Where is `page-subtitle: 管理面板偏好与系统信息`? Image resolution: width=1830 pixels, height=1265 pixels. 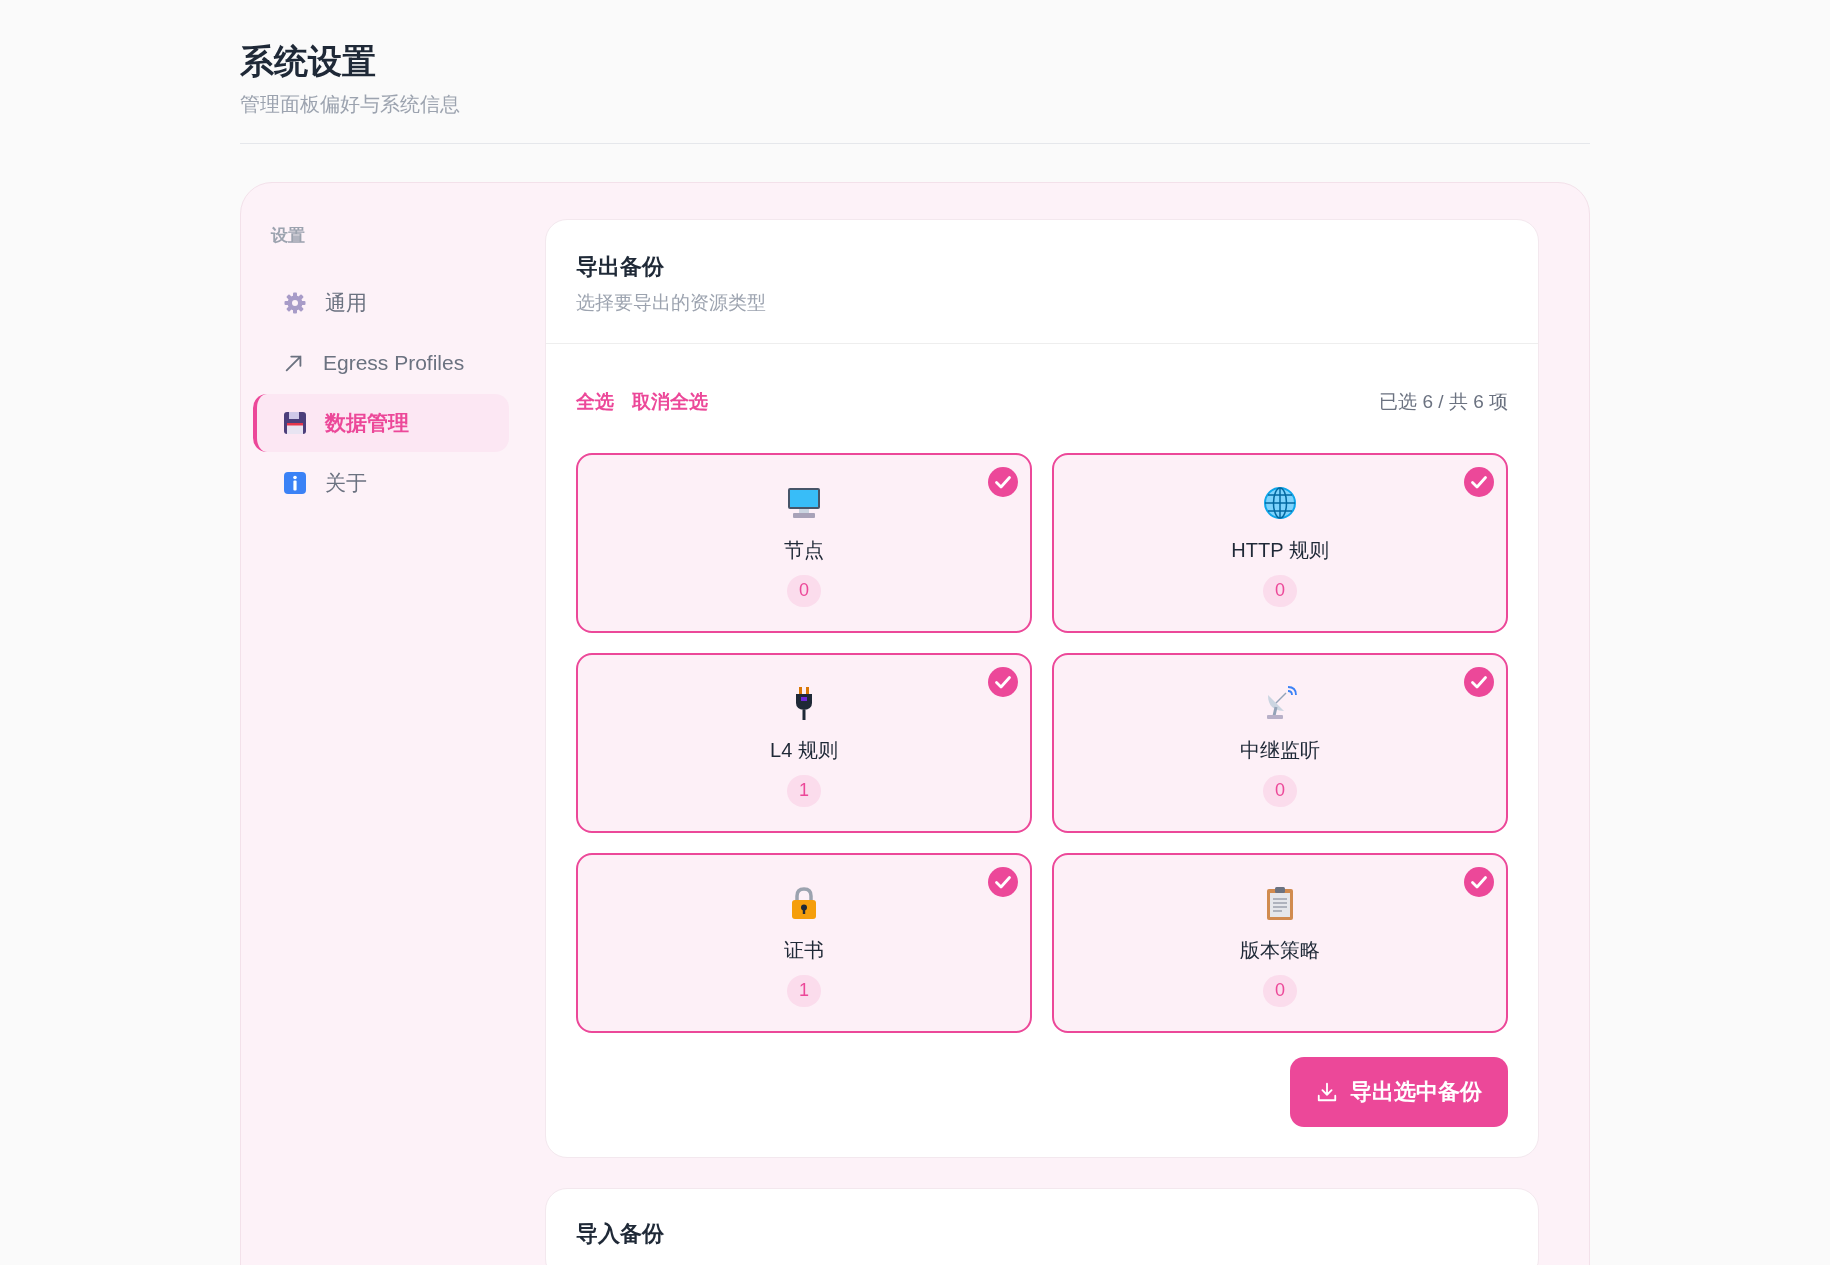
page-subtitle: 管理面板偏好与系统信息 is located at coordinates (350, 104).